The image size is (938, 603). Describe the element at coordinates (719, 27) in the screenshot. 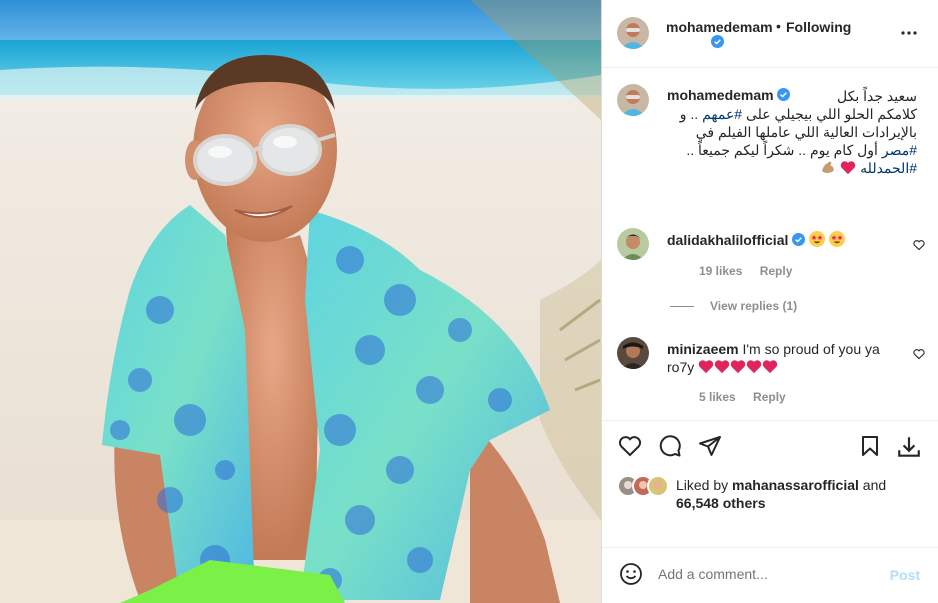

I see `author-username: mohamedemam` at that location.